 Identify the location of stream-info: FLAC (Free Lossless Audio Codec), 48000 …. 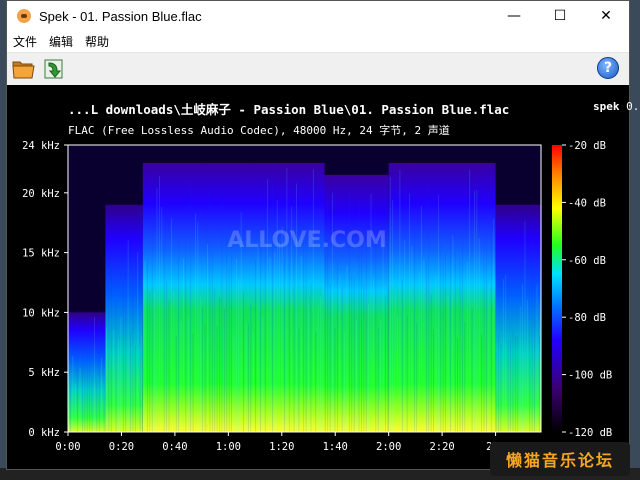
(259, 130).